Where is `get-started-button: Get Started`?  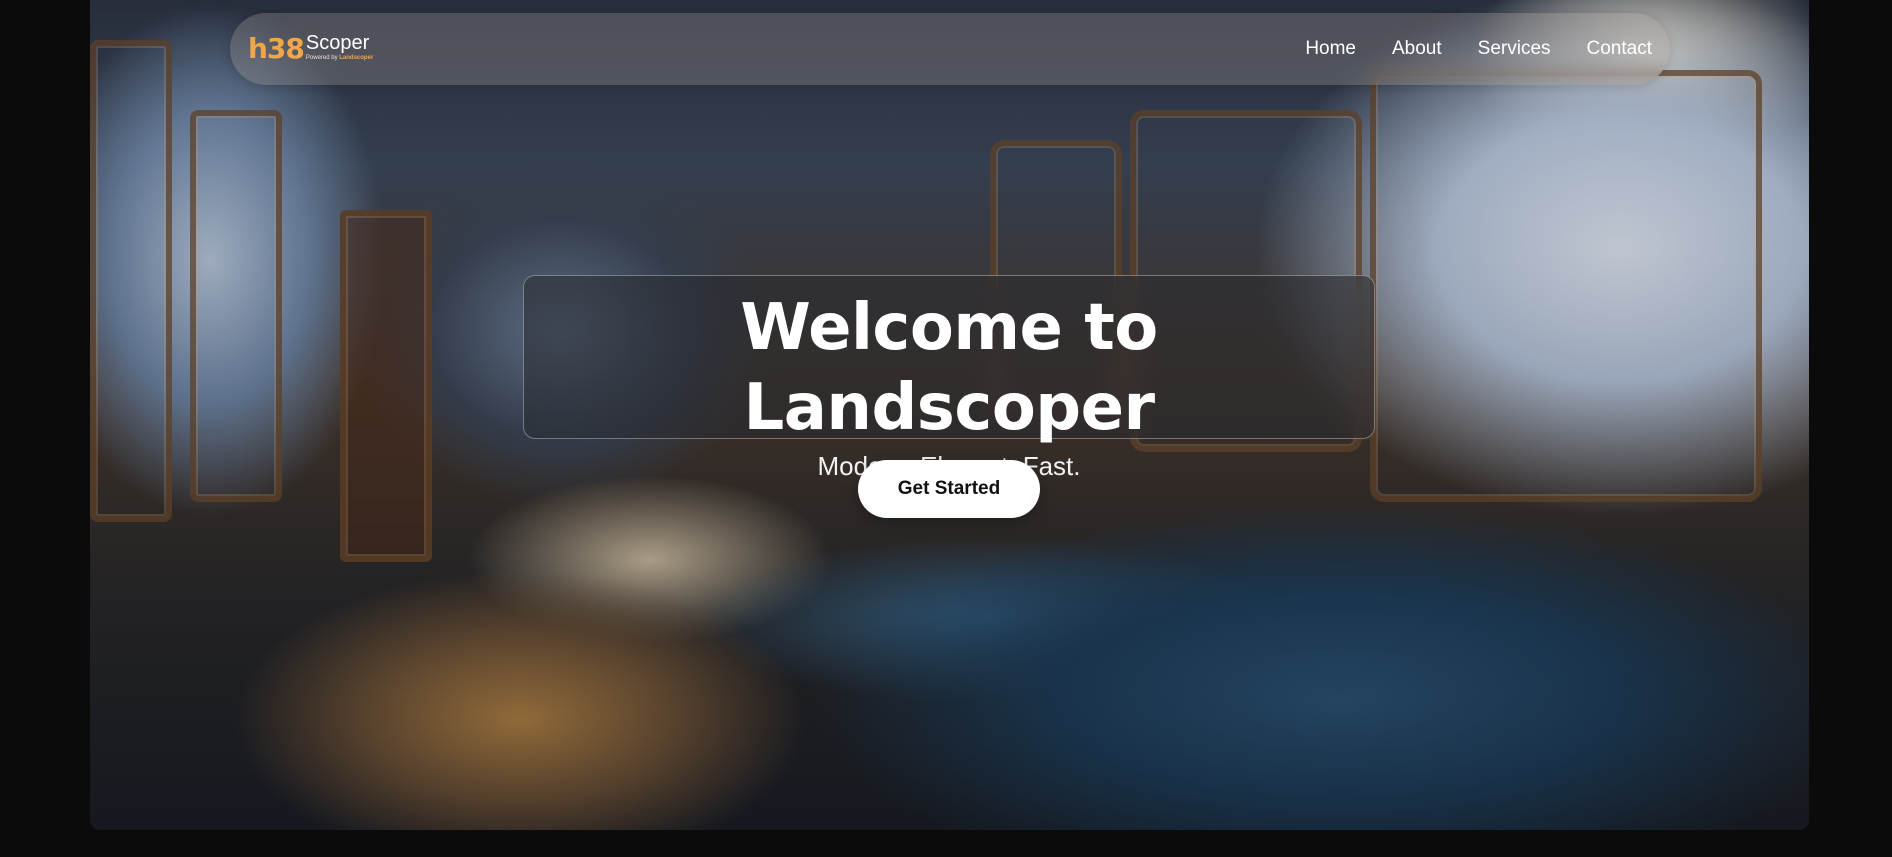 get-started-button: Get Started is located at coordinates (949, 489).